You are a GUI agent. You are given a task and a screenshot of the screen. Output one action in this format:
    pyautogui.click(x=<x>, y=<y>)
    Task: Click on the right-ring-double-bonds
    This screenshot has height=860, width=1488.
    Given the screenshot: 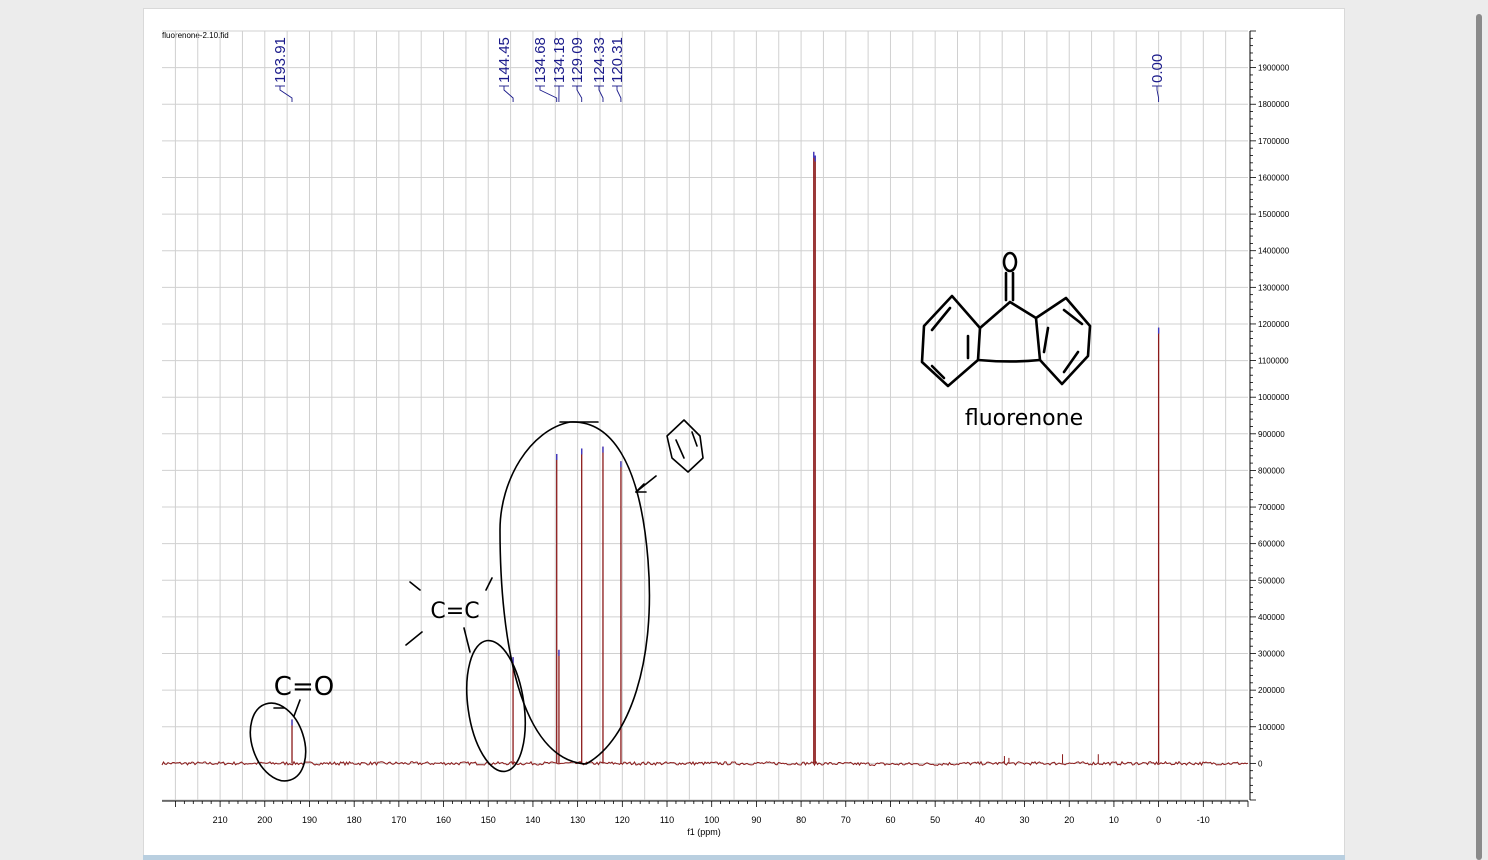 What is the action you would take?
    pyautogui.click(x=1063, y=341)
    